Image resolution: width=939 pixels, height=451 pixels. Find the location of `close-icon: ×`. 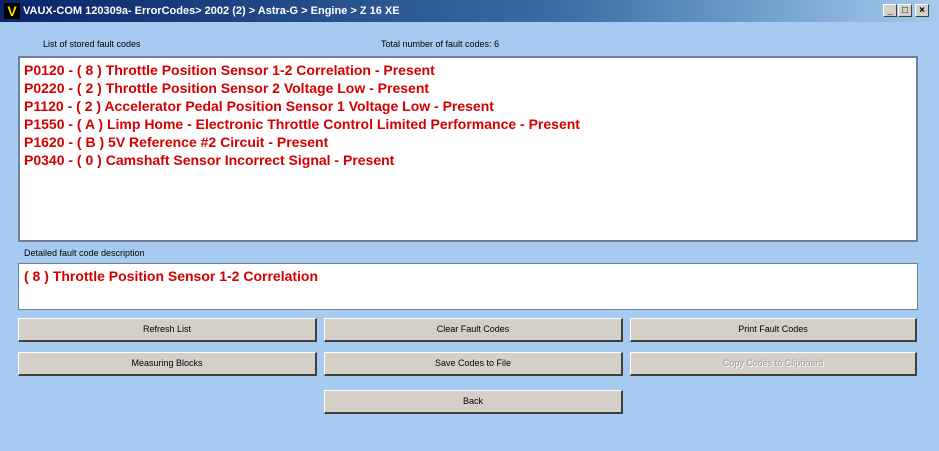

close-icon: × is located at coordinates (922, 10).